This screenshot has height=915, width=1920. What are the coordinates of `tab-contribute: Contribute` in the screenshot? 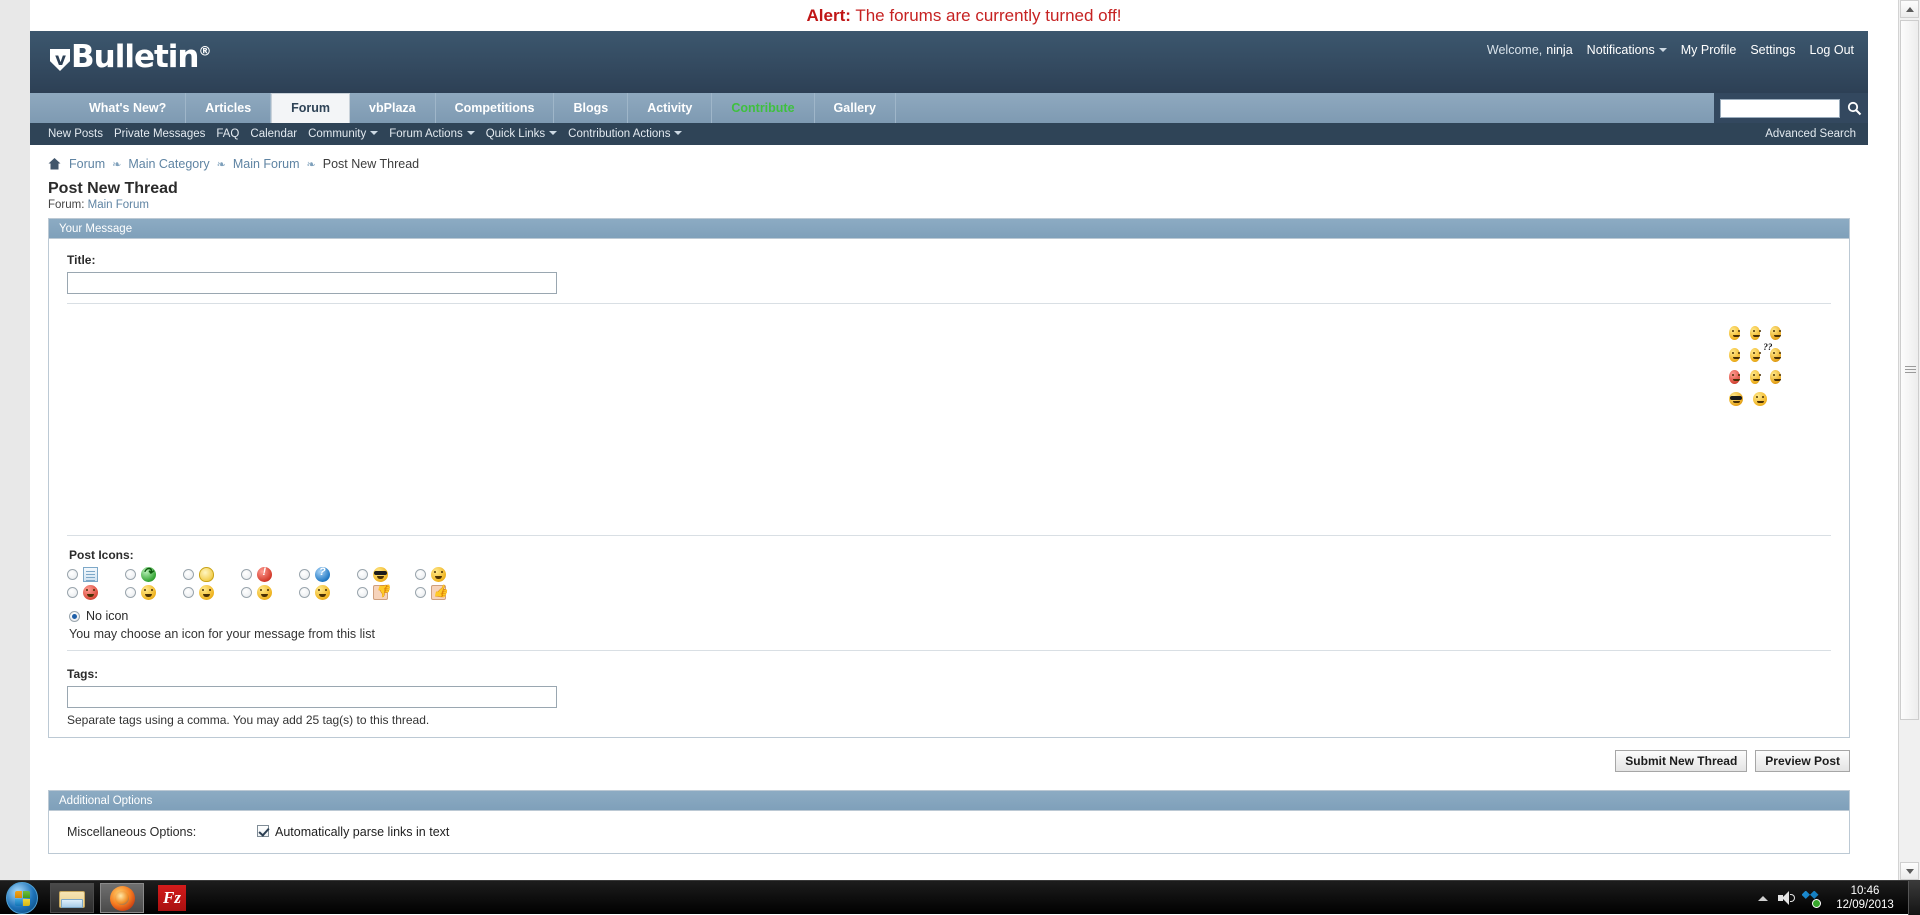 It's located at (763, 108).